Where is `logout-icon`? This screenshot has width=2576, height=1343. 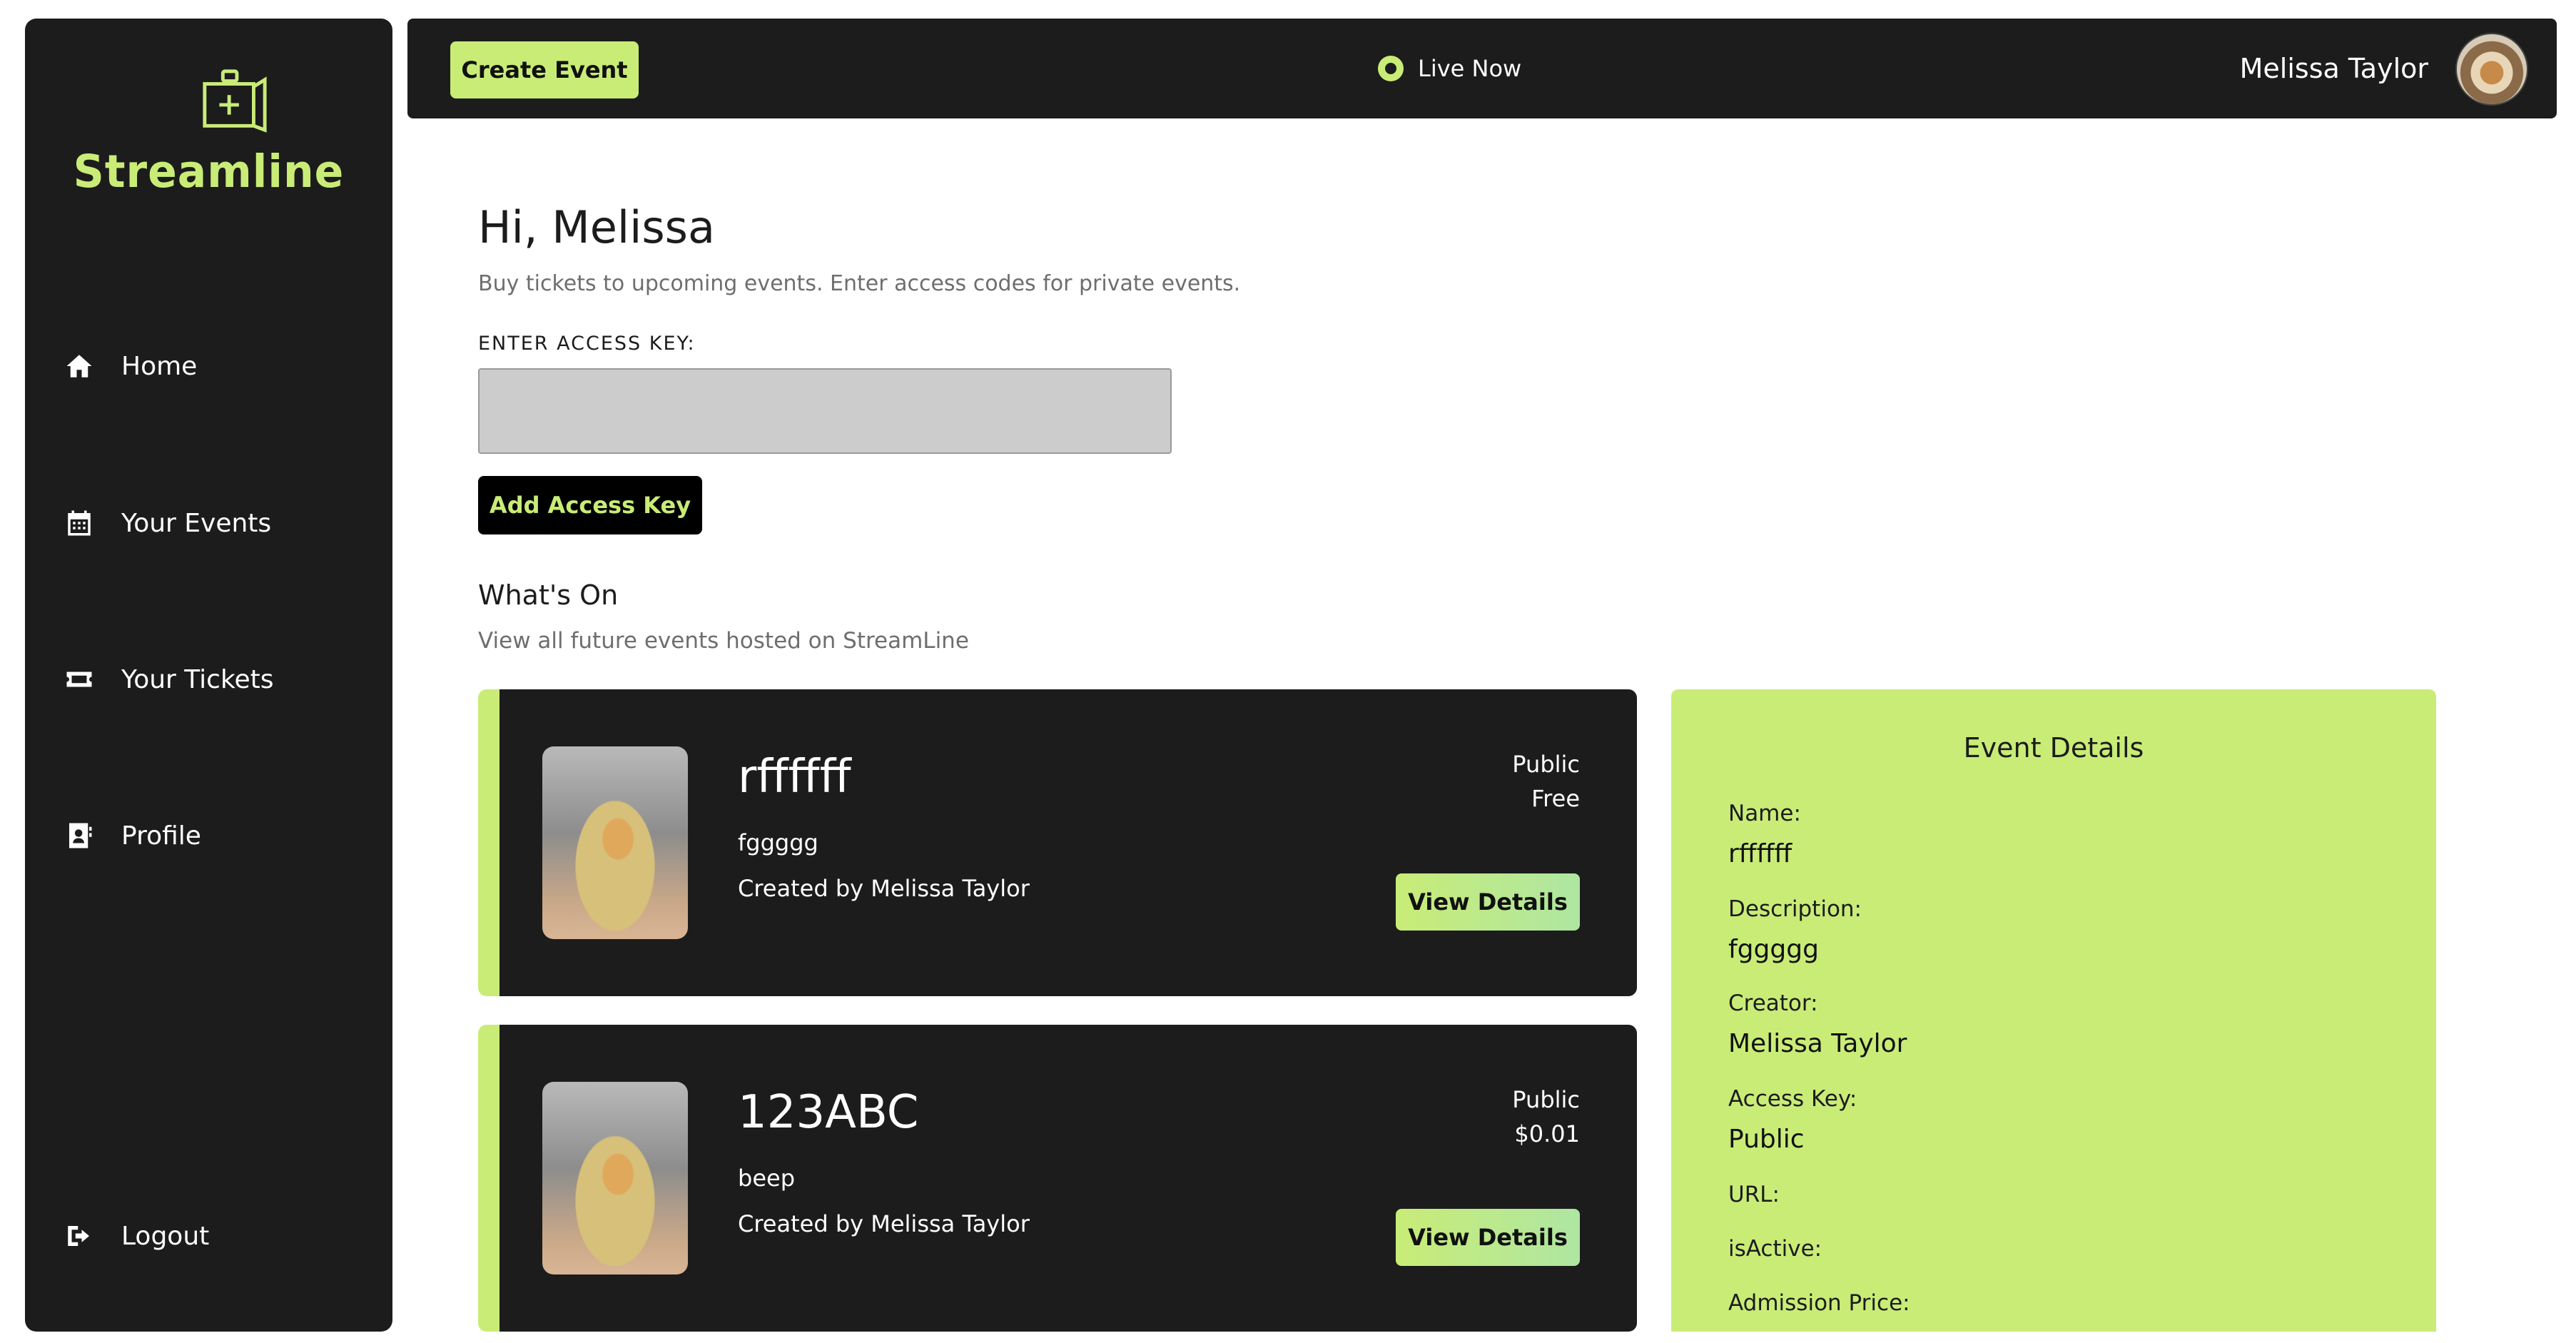 logout-icon is located at coordinates (78, 1236).